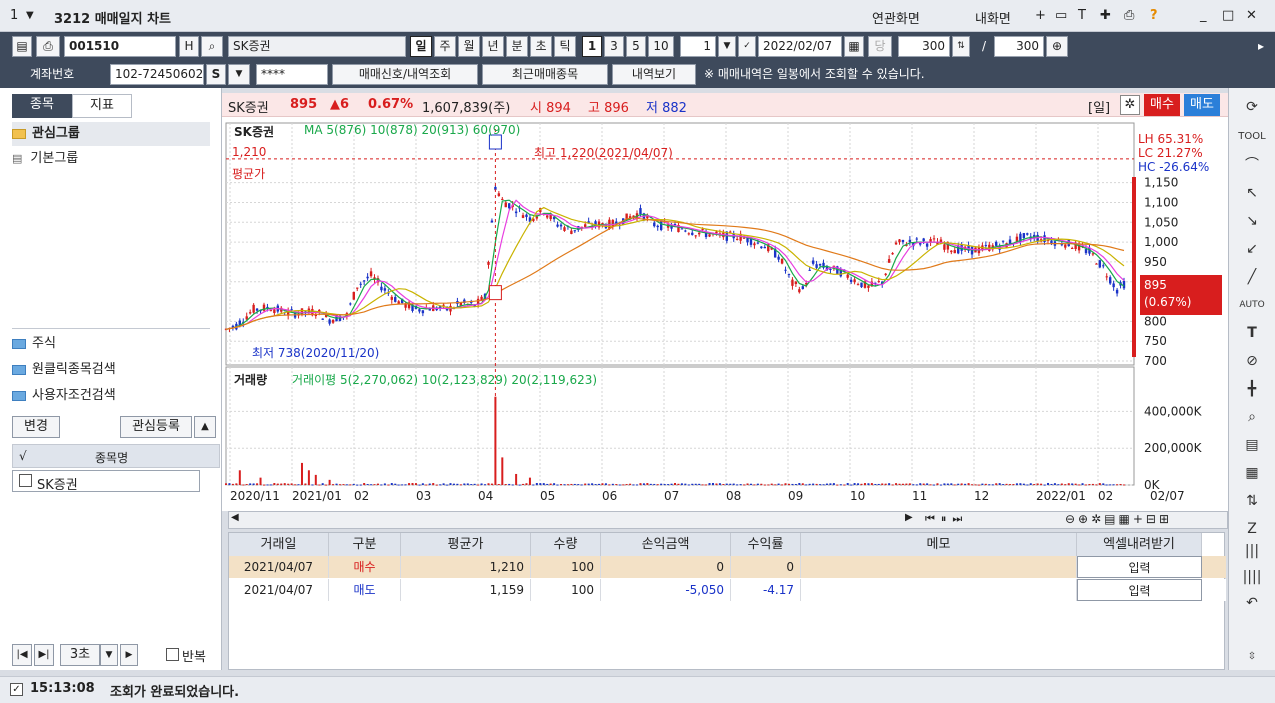  Describe the element at coordinates (111, 396) in the screenshot. I see `folder-item: 사용자조건검색` at that location.